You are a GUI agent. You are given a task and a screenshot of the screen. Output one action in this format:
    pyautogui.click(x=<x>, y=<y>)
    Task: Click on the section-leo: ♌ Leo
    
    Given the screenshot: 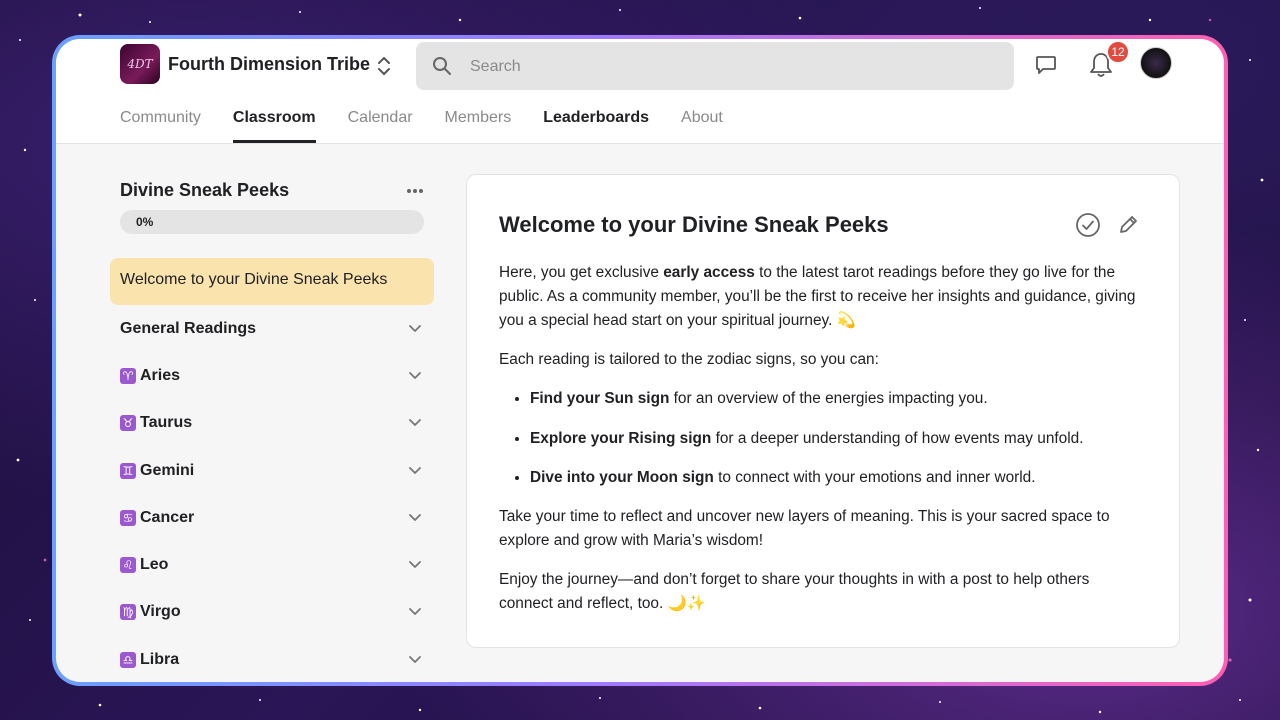 What is the action you would take?
    pyautogui.click(x=273, y=565)
    